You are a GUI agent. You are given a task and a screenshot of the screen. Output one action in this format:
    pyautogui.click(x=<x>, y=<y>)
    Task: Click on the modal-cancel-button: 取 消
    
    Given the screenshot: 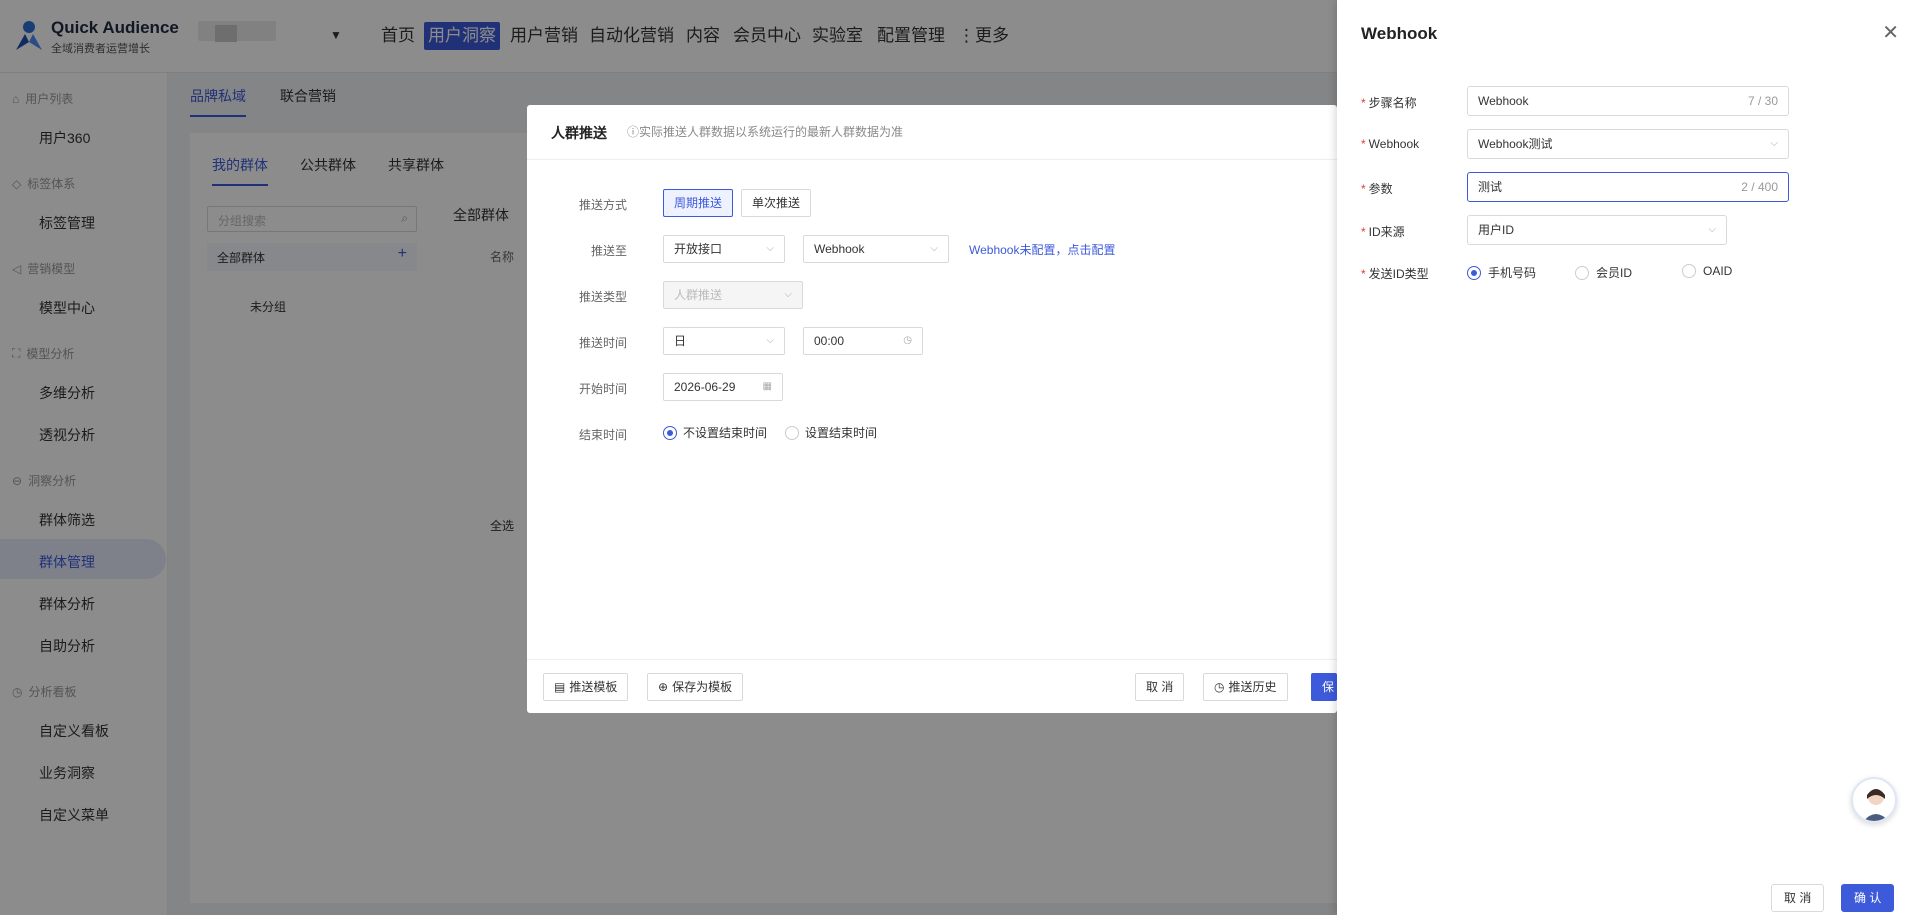 What is the action you would take?
    pyautogui.click(x=1160, y=687)
    